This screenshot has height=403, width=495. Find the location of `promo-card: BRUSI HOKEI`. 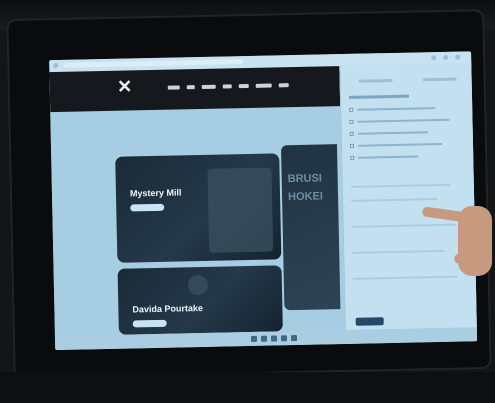

promo-card: BRUSI HOKEI is located at coordinates (310, 227).